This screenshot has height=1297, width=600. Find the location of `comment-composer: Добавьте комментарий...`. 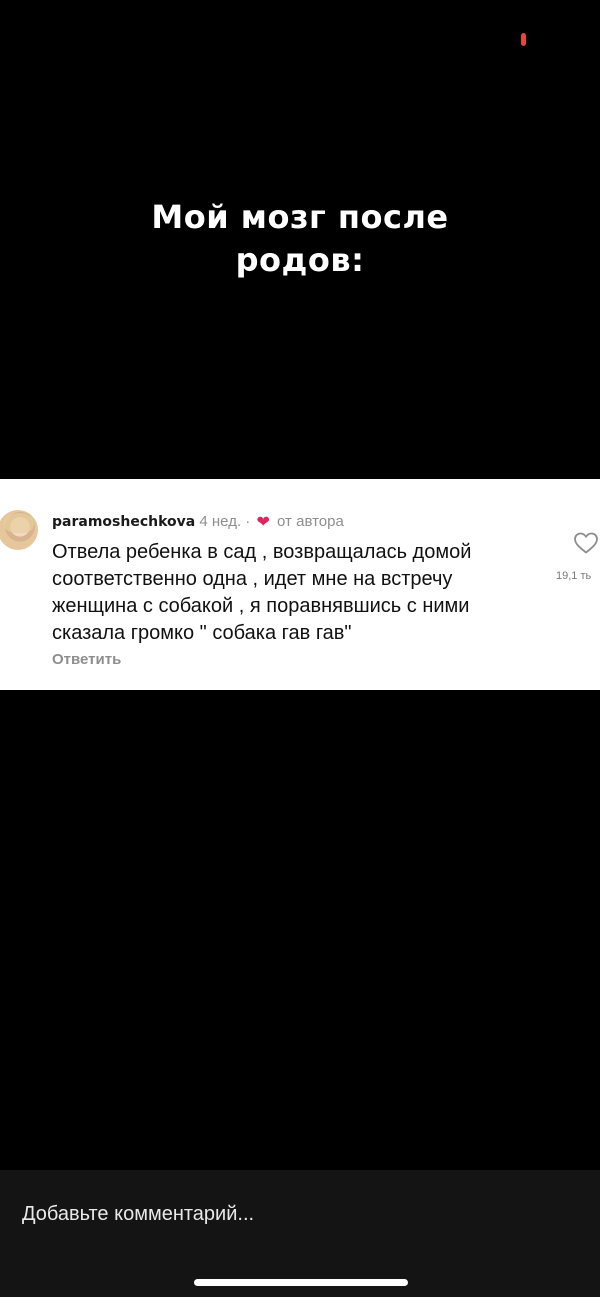

comment-composer: Добавьте комментарий... is located at coordinates (300, 1233).